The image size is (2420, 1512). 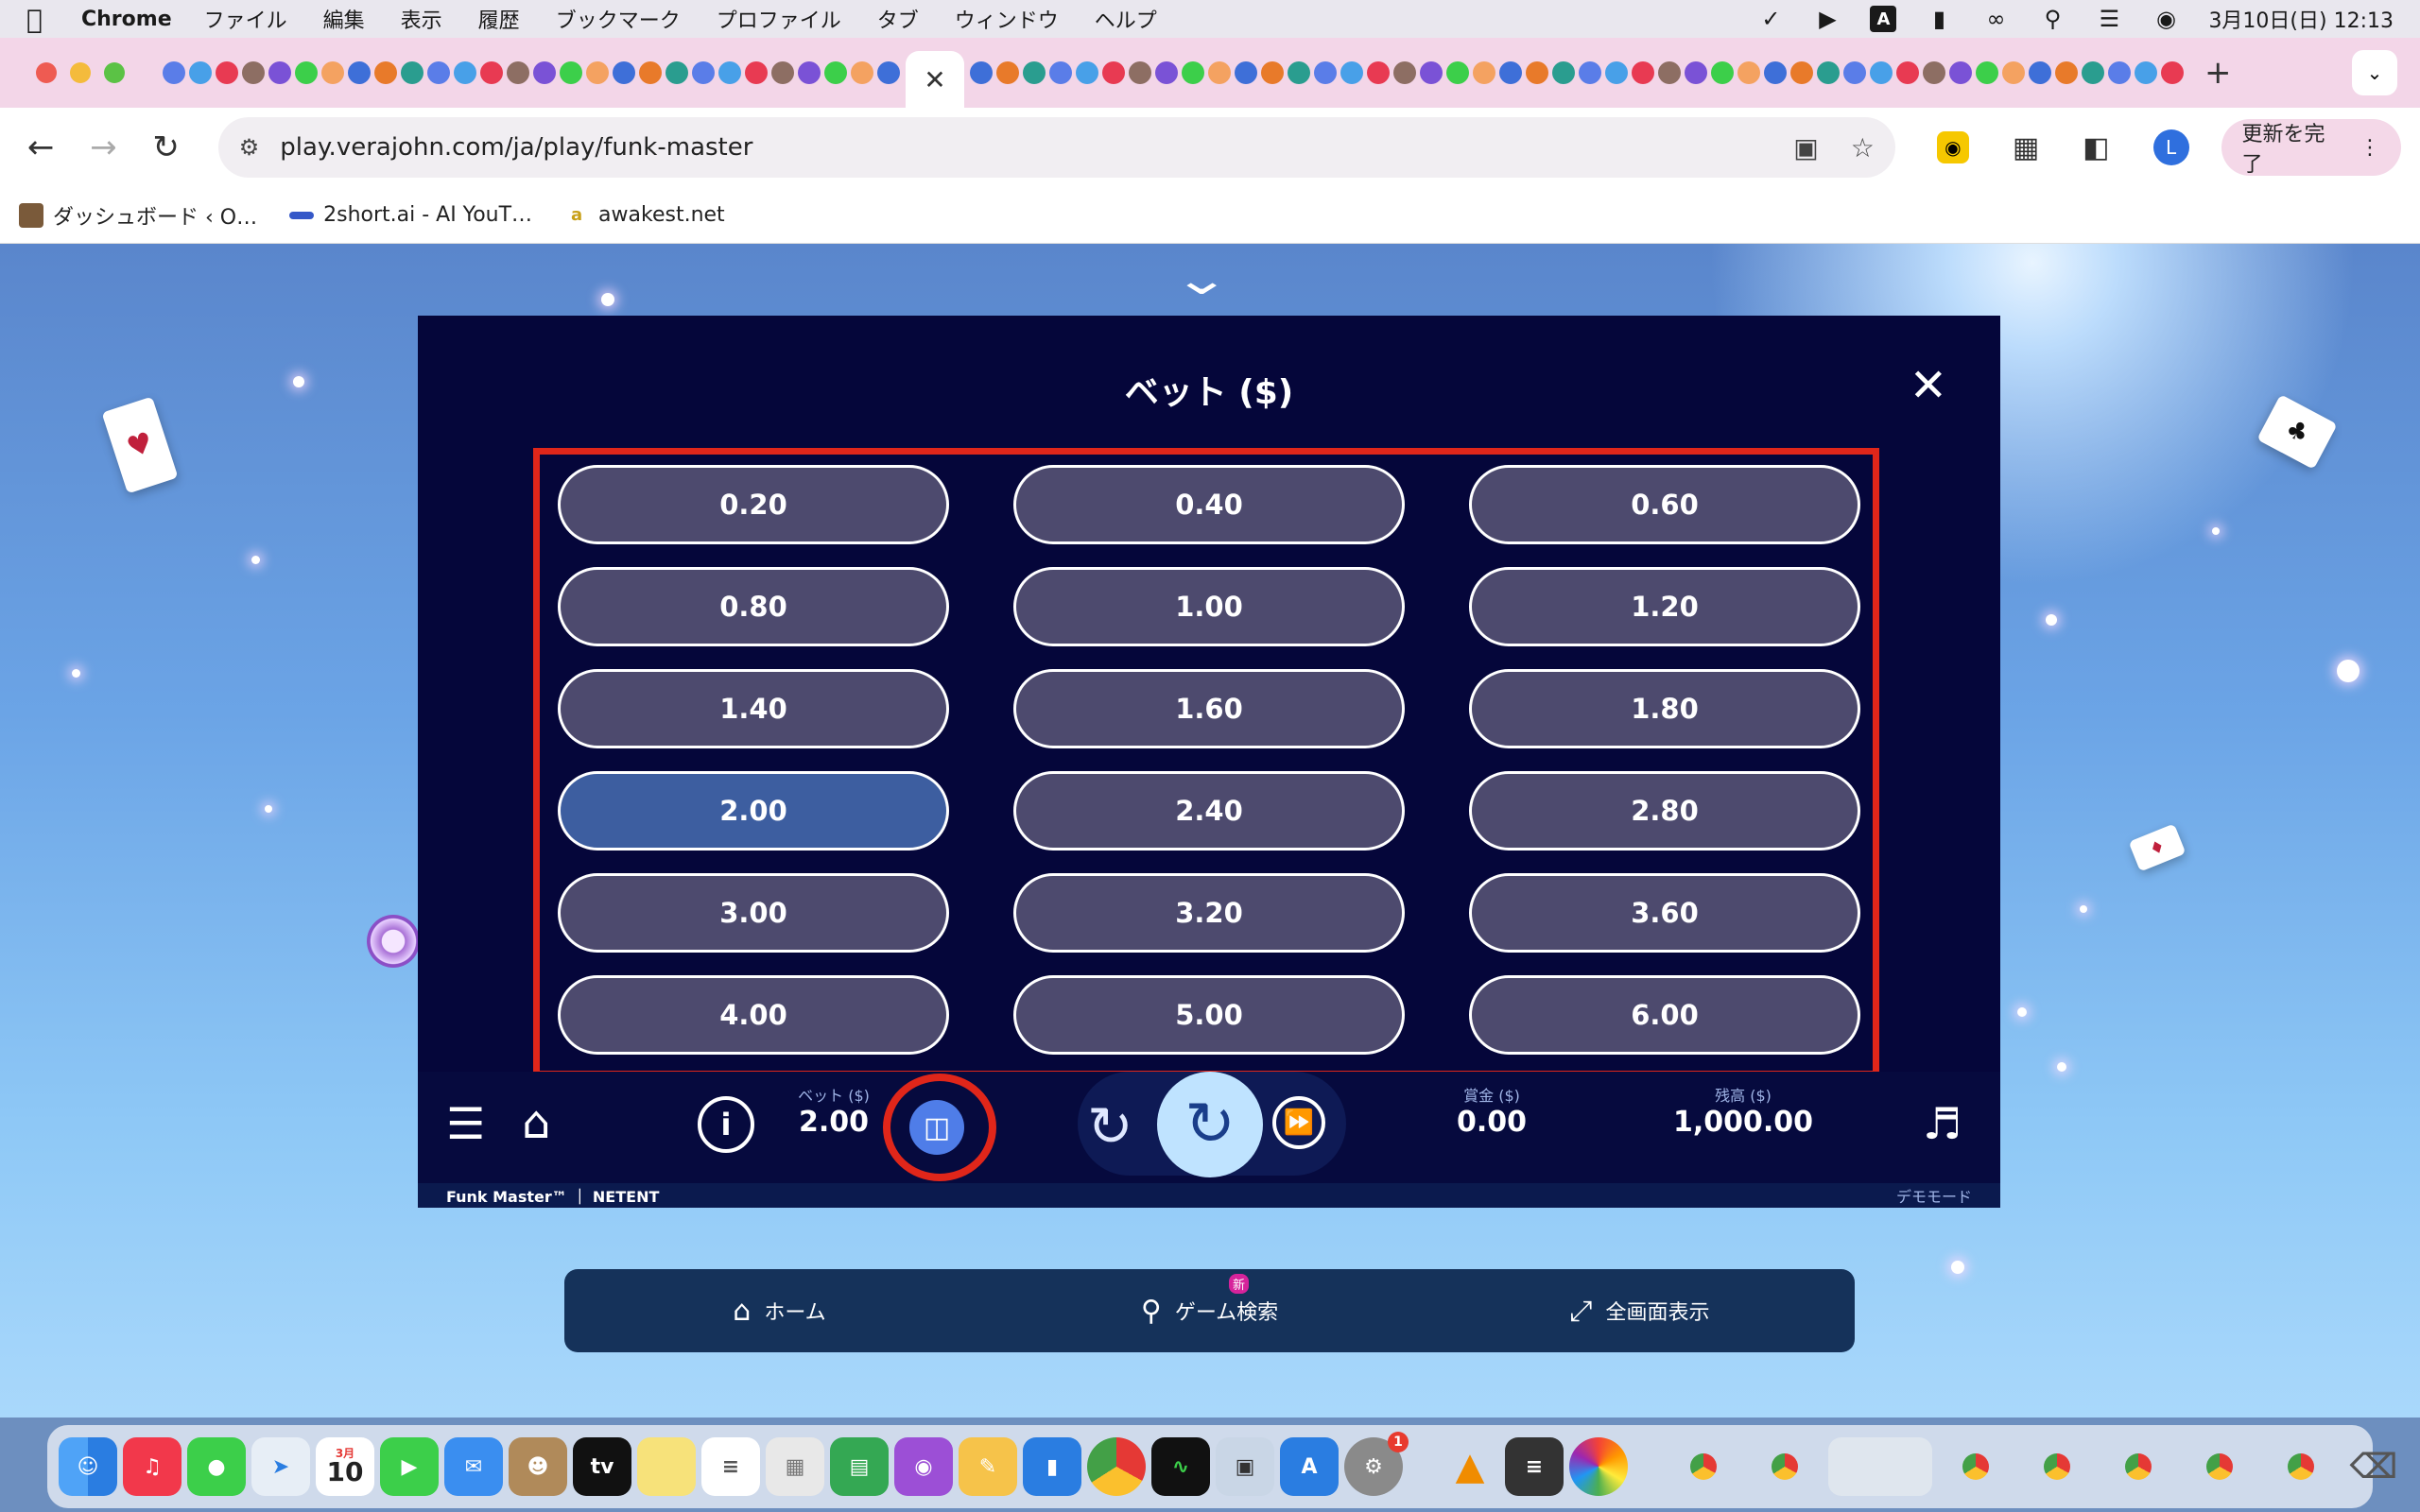 What do you see at coordinates (536, 1122) in the screenshot?
I see `home-icon: ⌂` at bounding box center [536, 1122].